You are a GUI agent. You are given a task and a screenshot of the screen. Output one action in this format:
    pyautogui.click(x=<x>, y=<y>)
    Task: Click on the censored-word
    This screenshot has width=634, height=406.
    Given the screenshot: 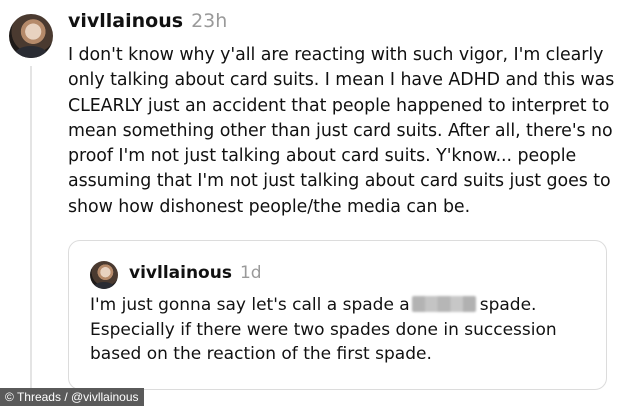 What is the action you would take?
    pyautogui.click(x=443, y=304)
    